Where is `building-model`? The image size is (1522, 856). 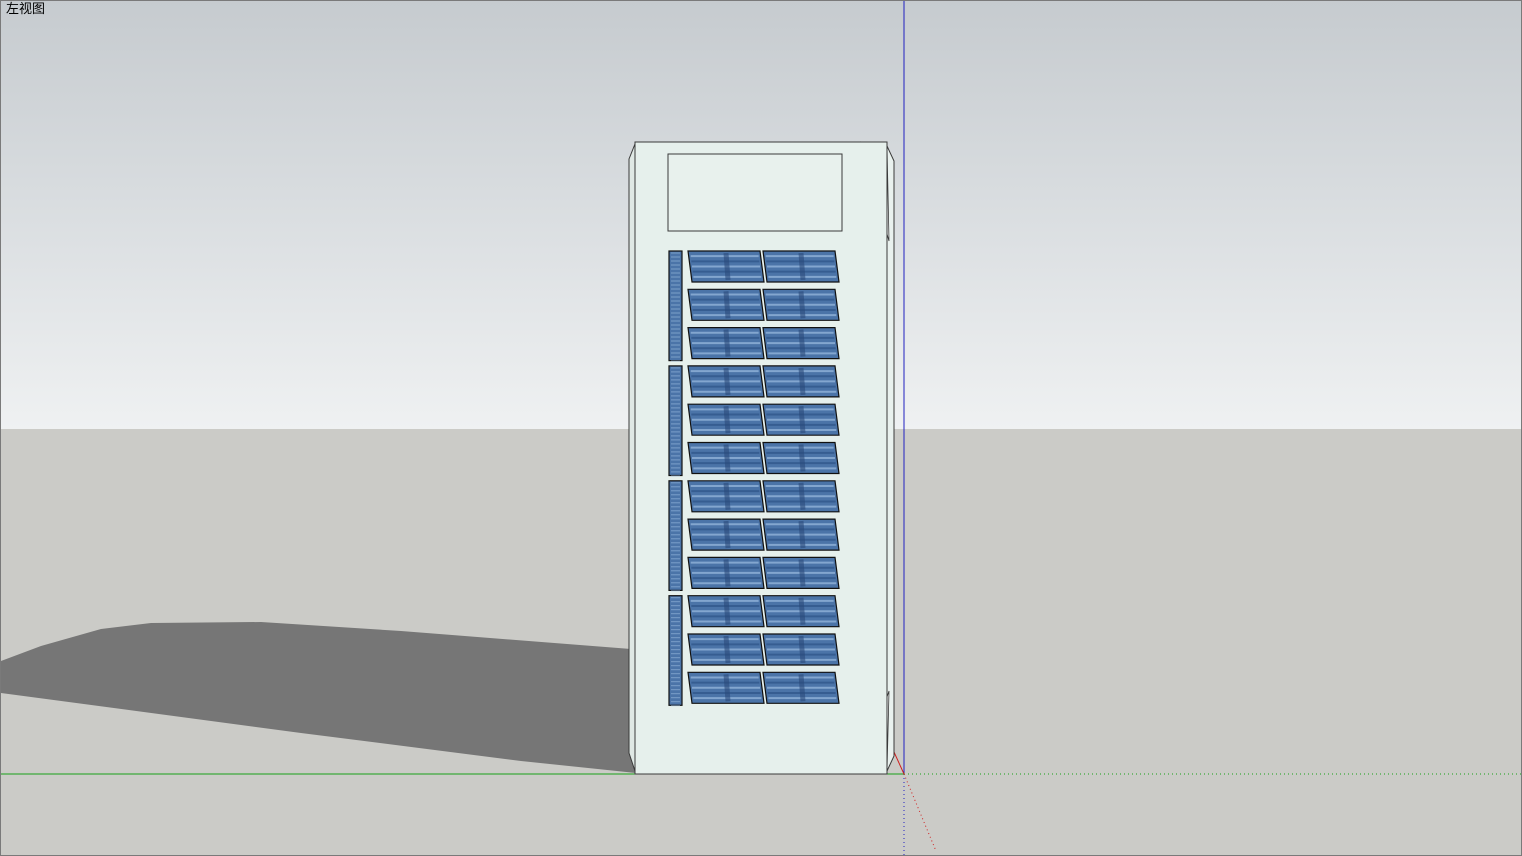 building-model is located at coordinates (761, 458).